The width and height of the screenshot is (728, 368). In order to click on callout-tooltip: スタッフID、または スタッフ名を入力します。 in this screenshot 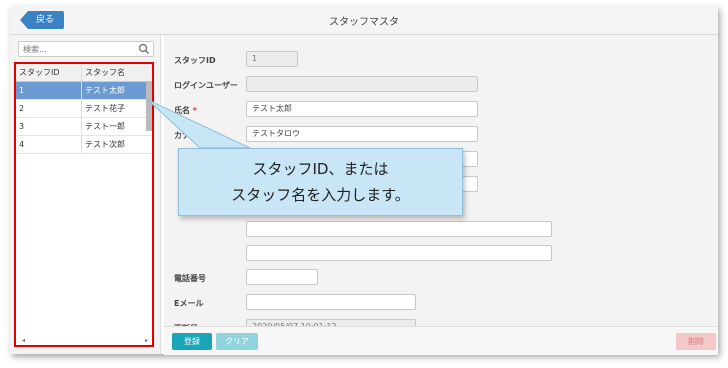, I will do `click(320, 182)`.